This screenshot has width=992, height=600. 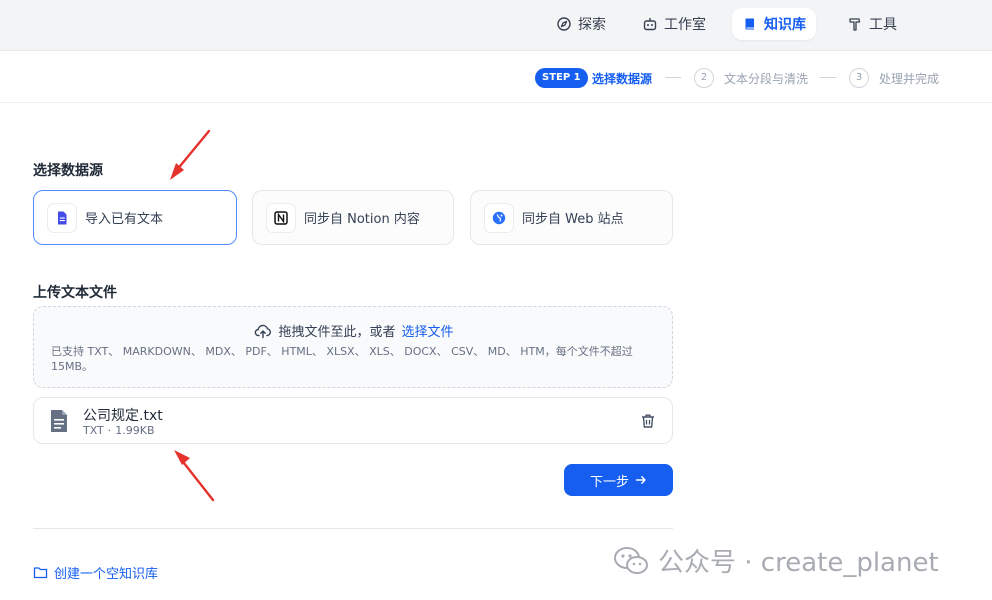 I want to click on source-option-web: 同步自 Web 站点, so click(x=571, y=217).